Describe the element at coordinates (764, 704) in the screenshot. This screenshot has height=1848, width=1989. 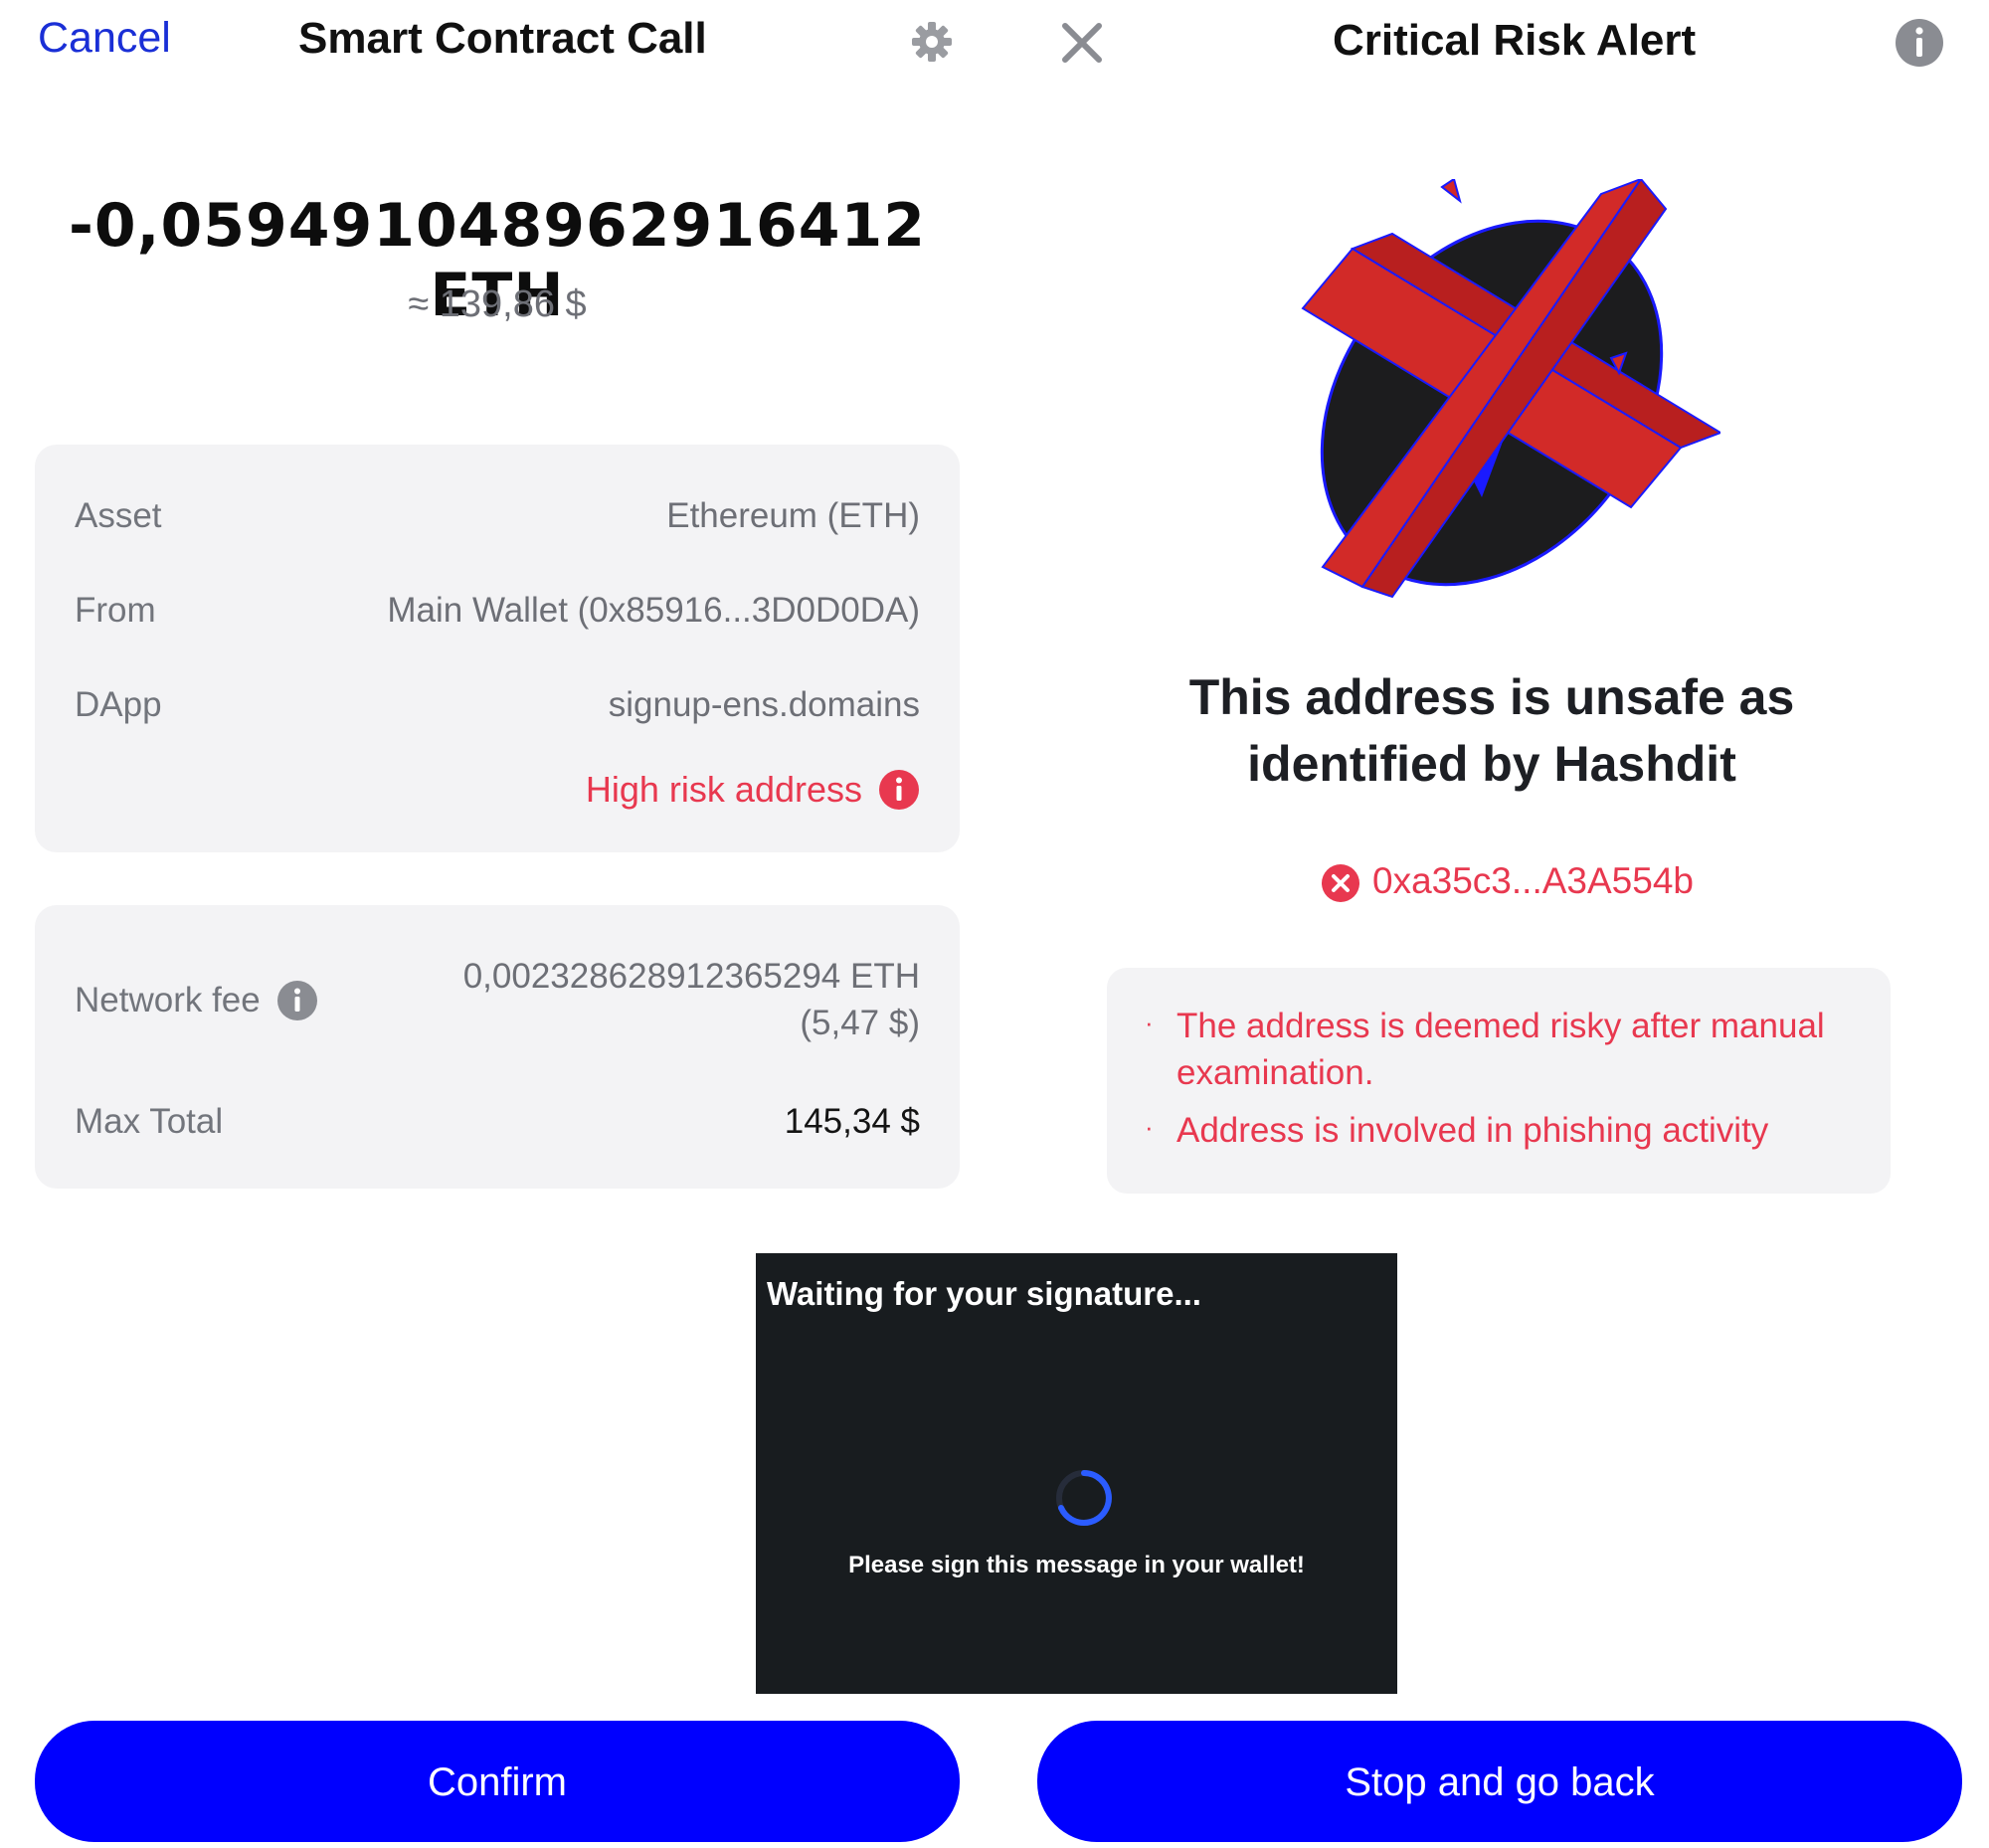
I see `dapp-value: signup-ens.domains` at that location.